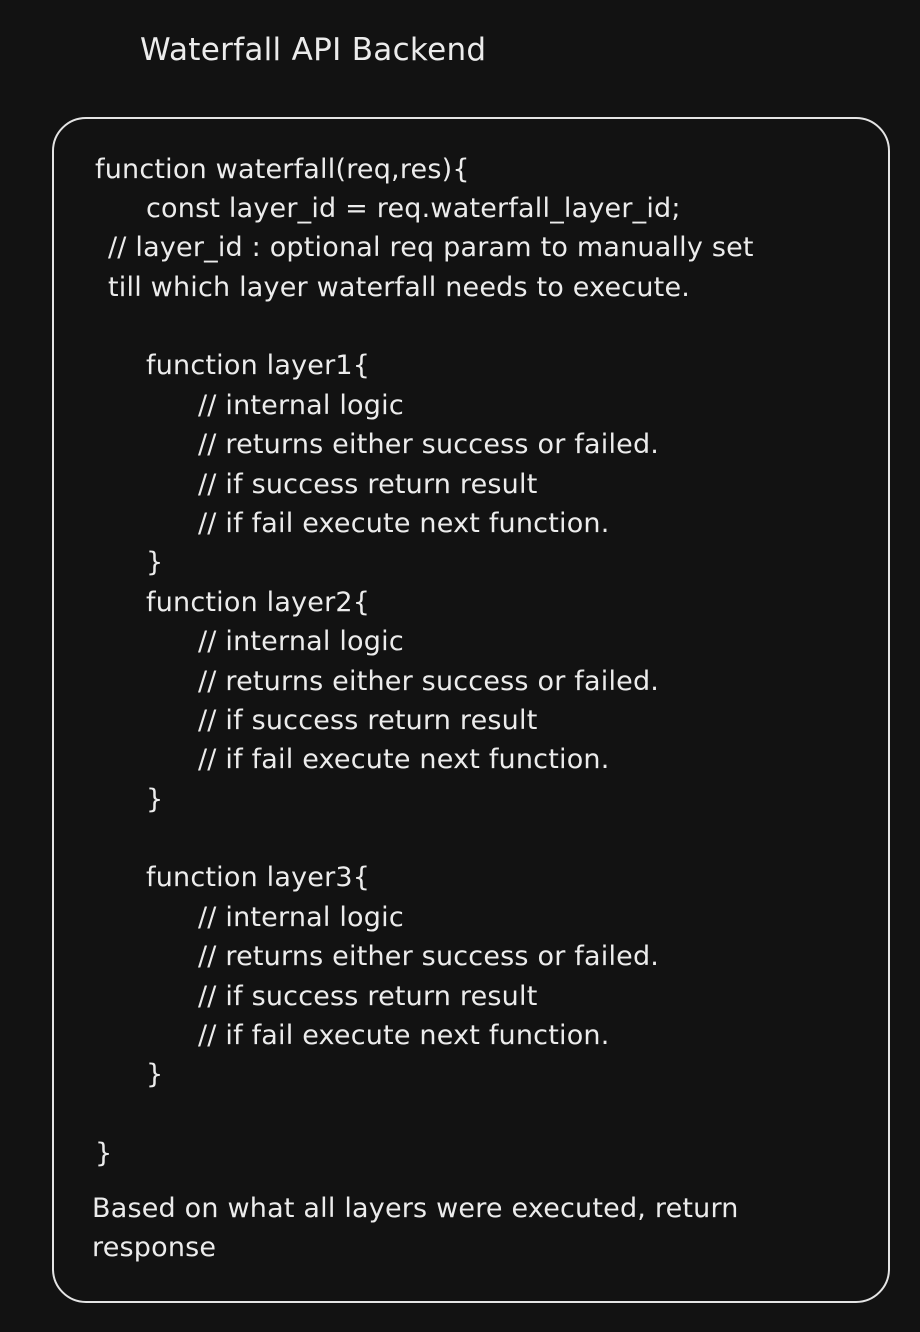 Image resolution: width=920 pixels, height=1332 pixels. What do you see at coordinates (413, 208) in the screenshot?
I see `code-line: const layer_id = req.waterfall_layer_id;` at bounding box center [413, 208].